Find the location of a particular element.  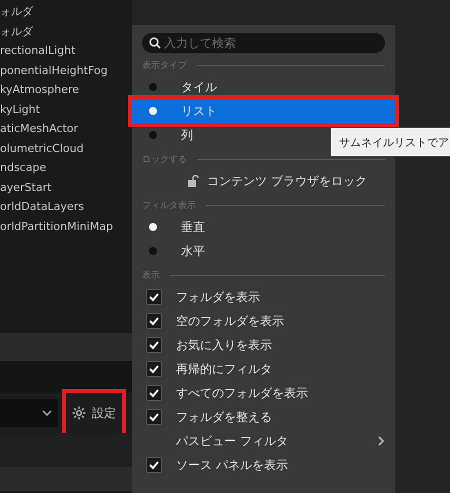

chevron-right-icon is located at coordinates (381, 441).